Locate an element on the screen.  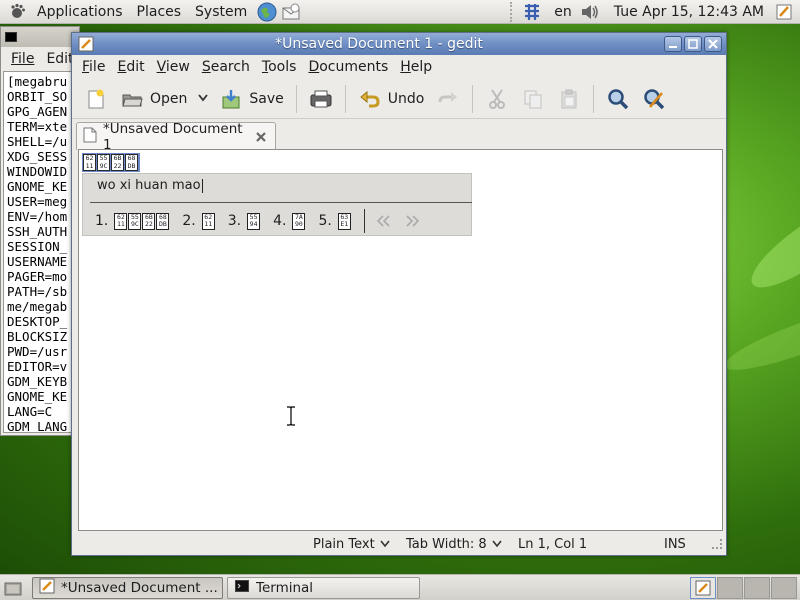
terminal-menu-edit: Edit is located at coordinates (59, 59).